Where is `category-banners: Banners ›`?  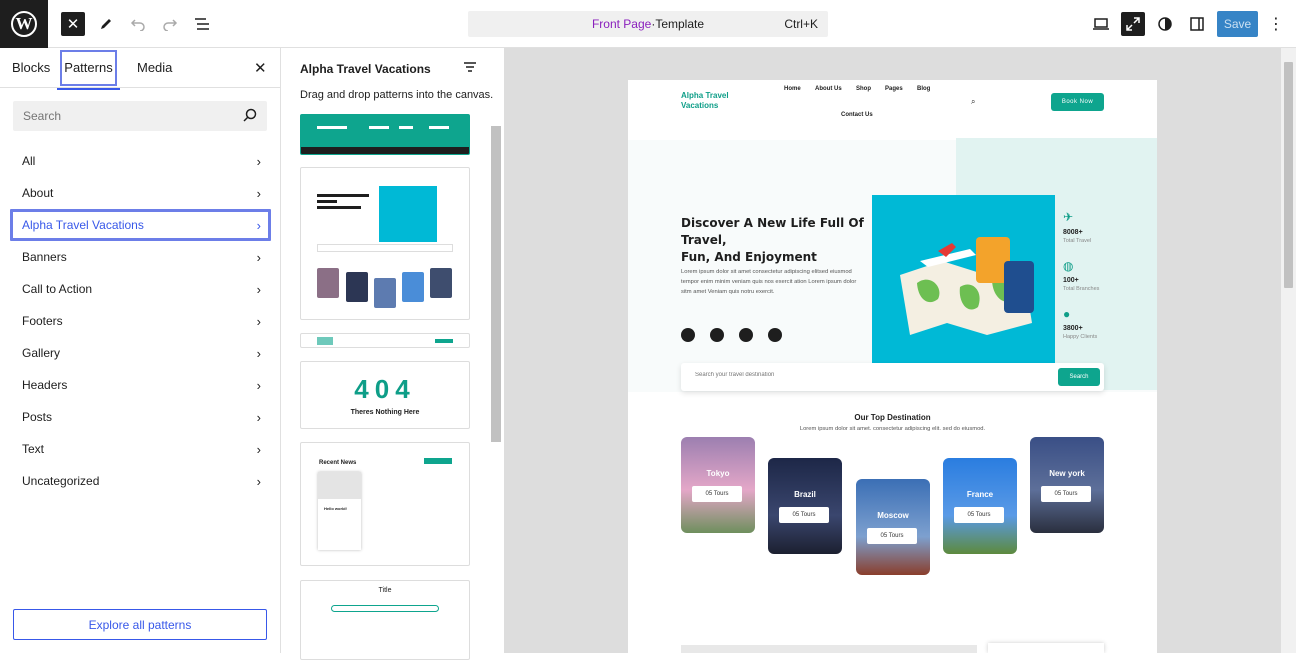 category-banners: Banners › is located at coordinates (140, 257).